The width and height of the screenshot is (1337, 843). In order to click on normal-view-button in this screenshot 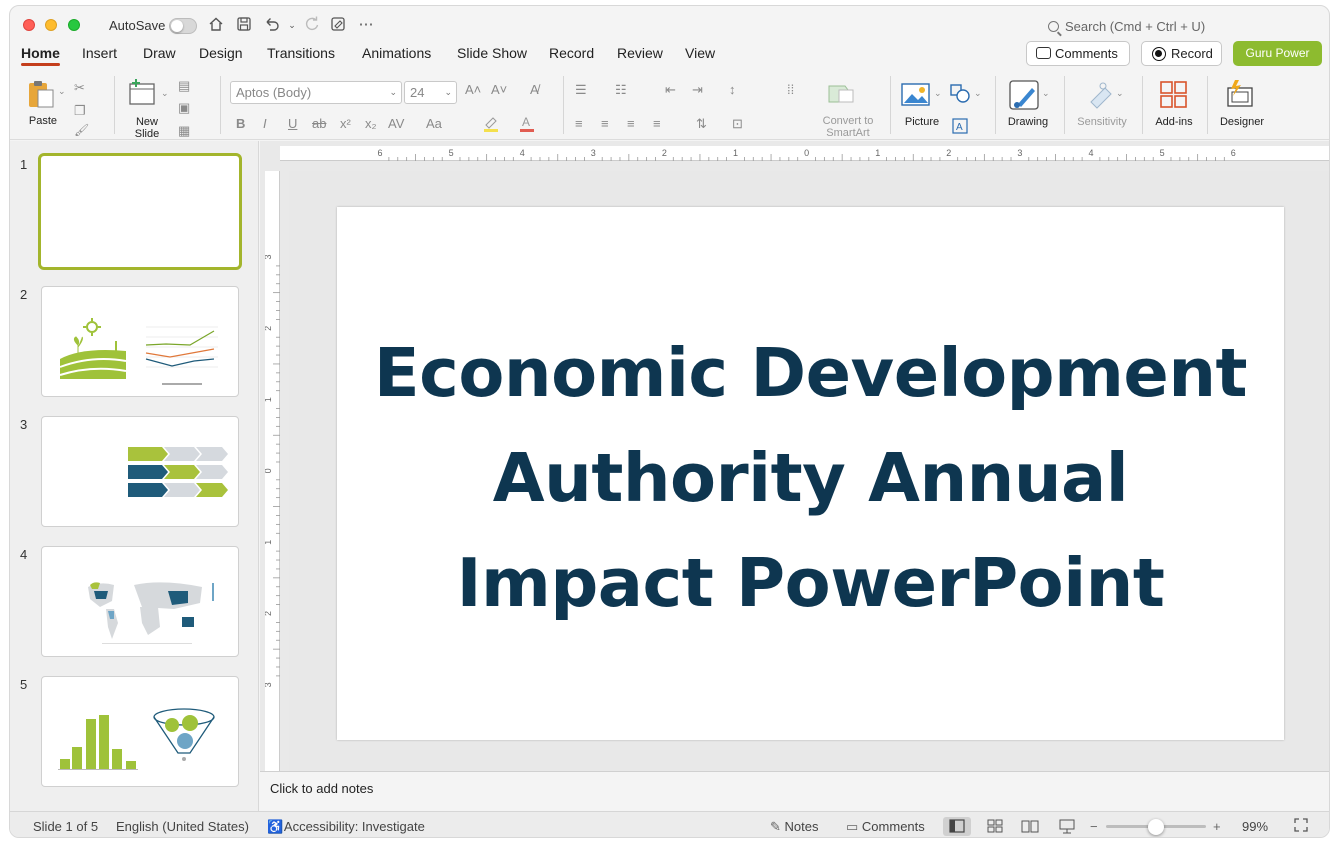, I will do `click(957, 826)`.